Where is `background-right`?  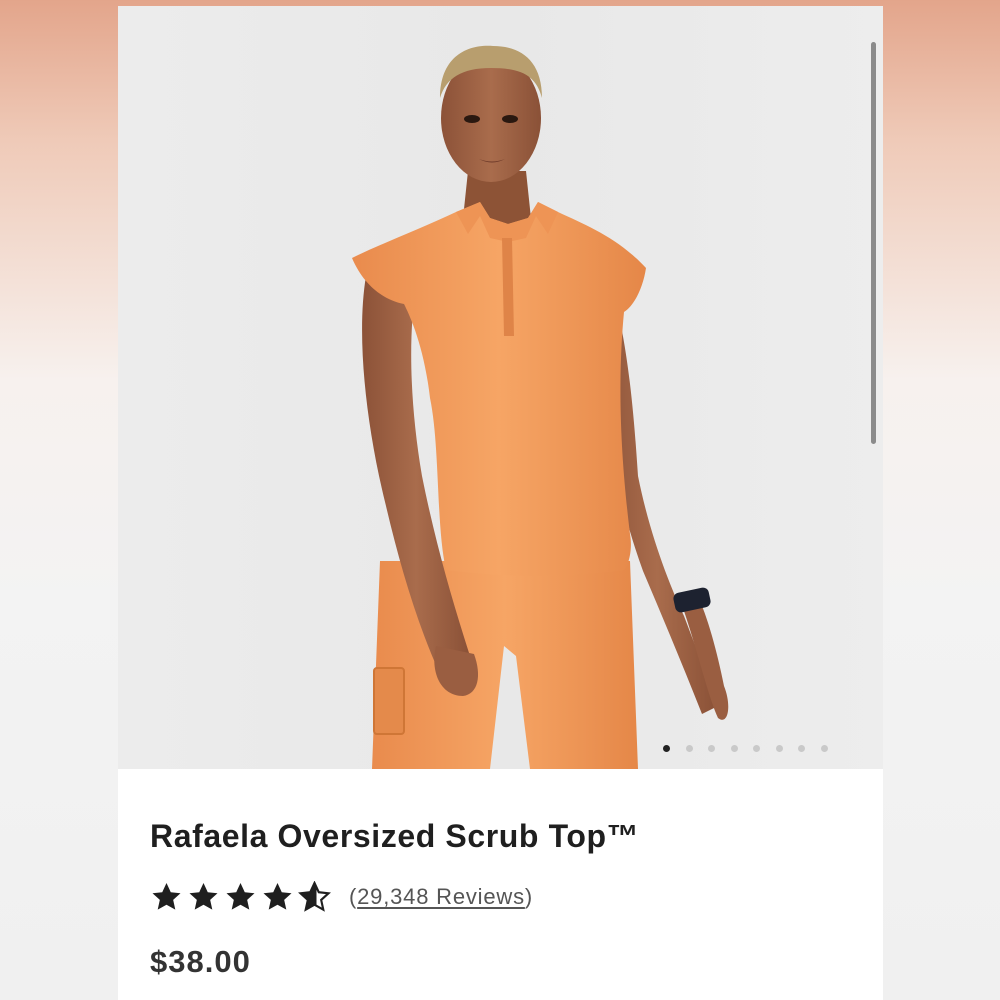 background-right is located at coordinates (941, 500).